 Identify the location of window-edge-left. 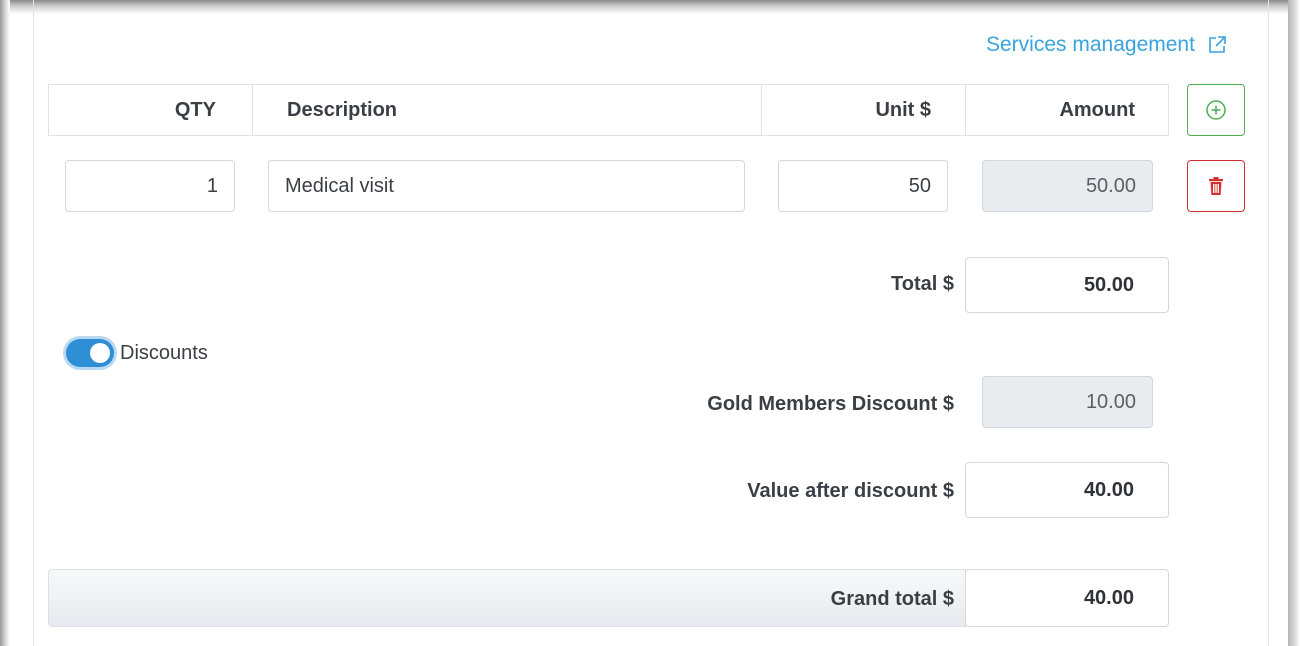
(5, 323).